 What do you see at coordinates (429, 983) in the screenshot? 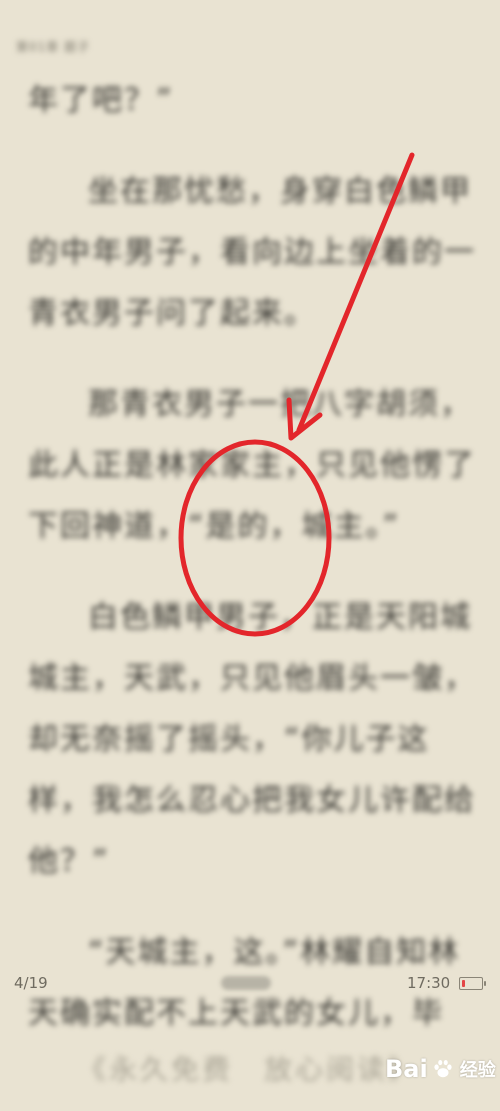
I see `clock-time: 17:30` at bounding box center [429, 983].